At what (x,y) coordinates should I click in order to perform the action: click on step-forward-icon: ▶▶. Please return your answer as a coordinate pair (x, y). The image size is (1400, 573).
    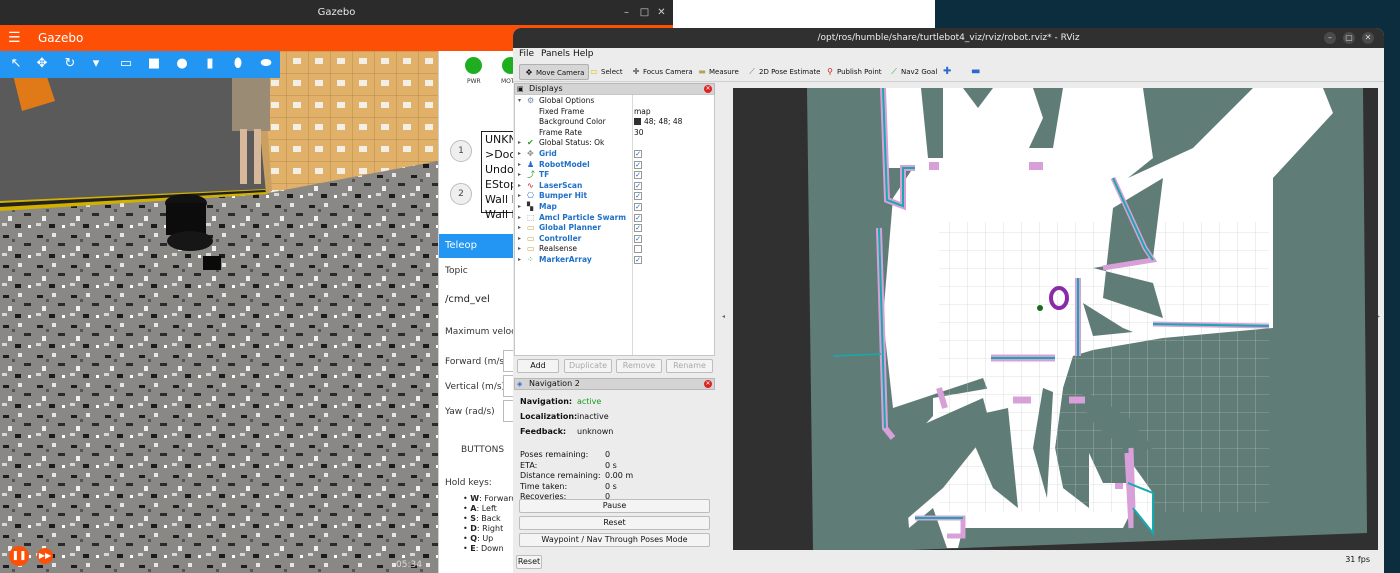
    Looking at the image, I should click on (45, 556).